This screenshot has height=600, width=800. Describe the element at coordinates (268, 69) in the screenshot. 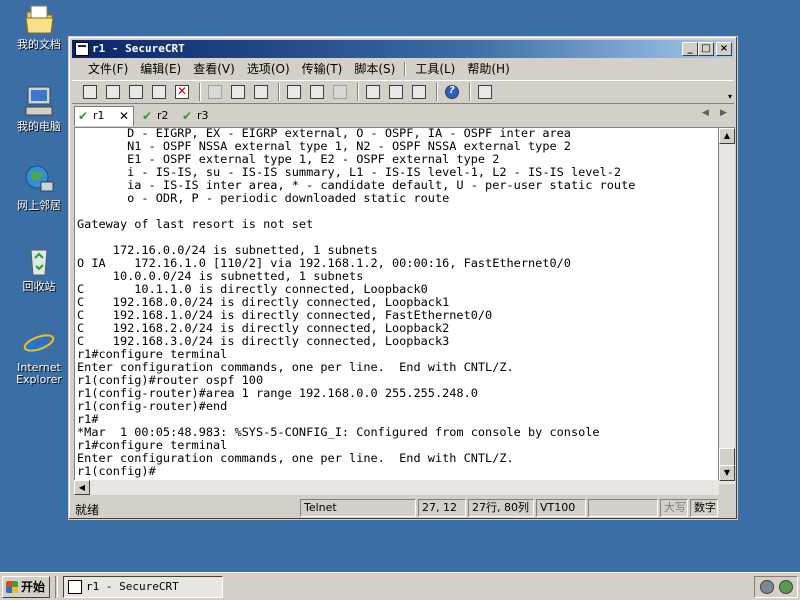

I see `menu-options: 选项(O)` at that location.